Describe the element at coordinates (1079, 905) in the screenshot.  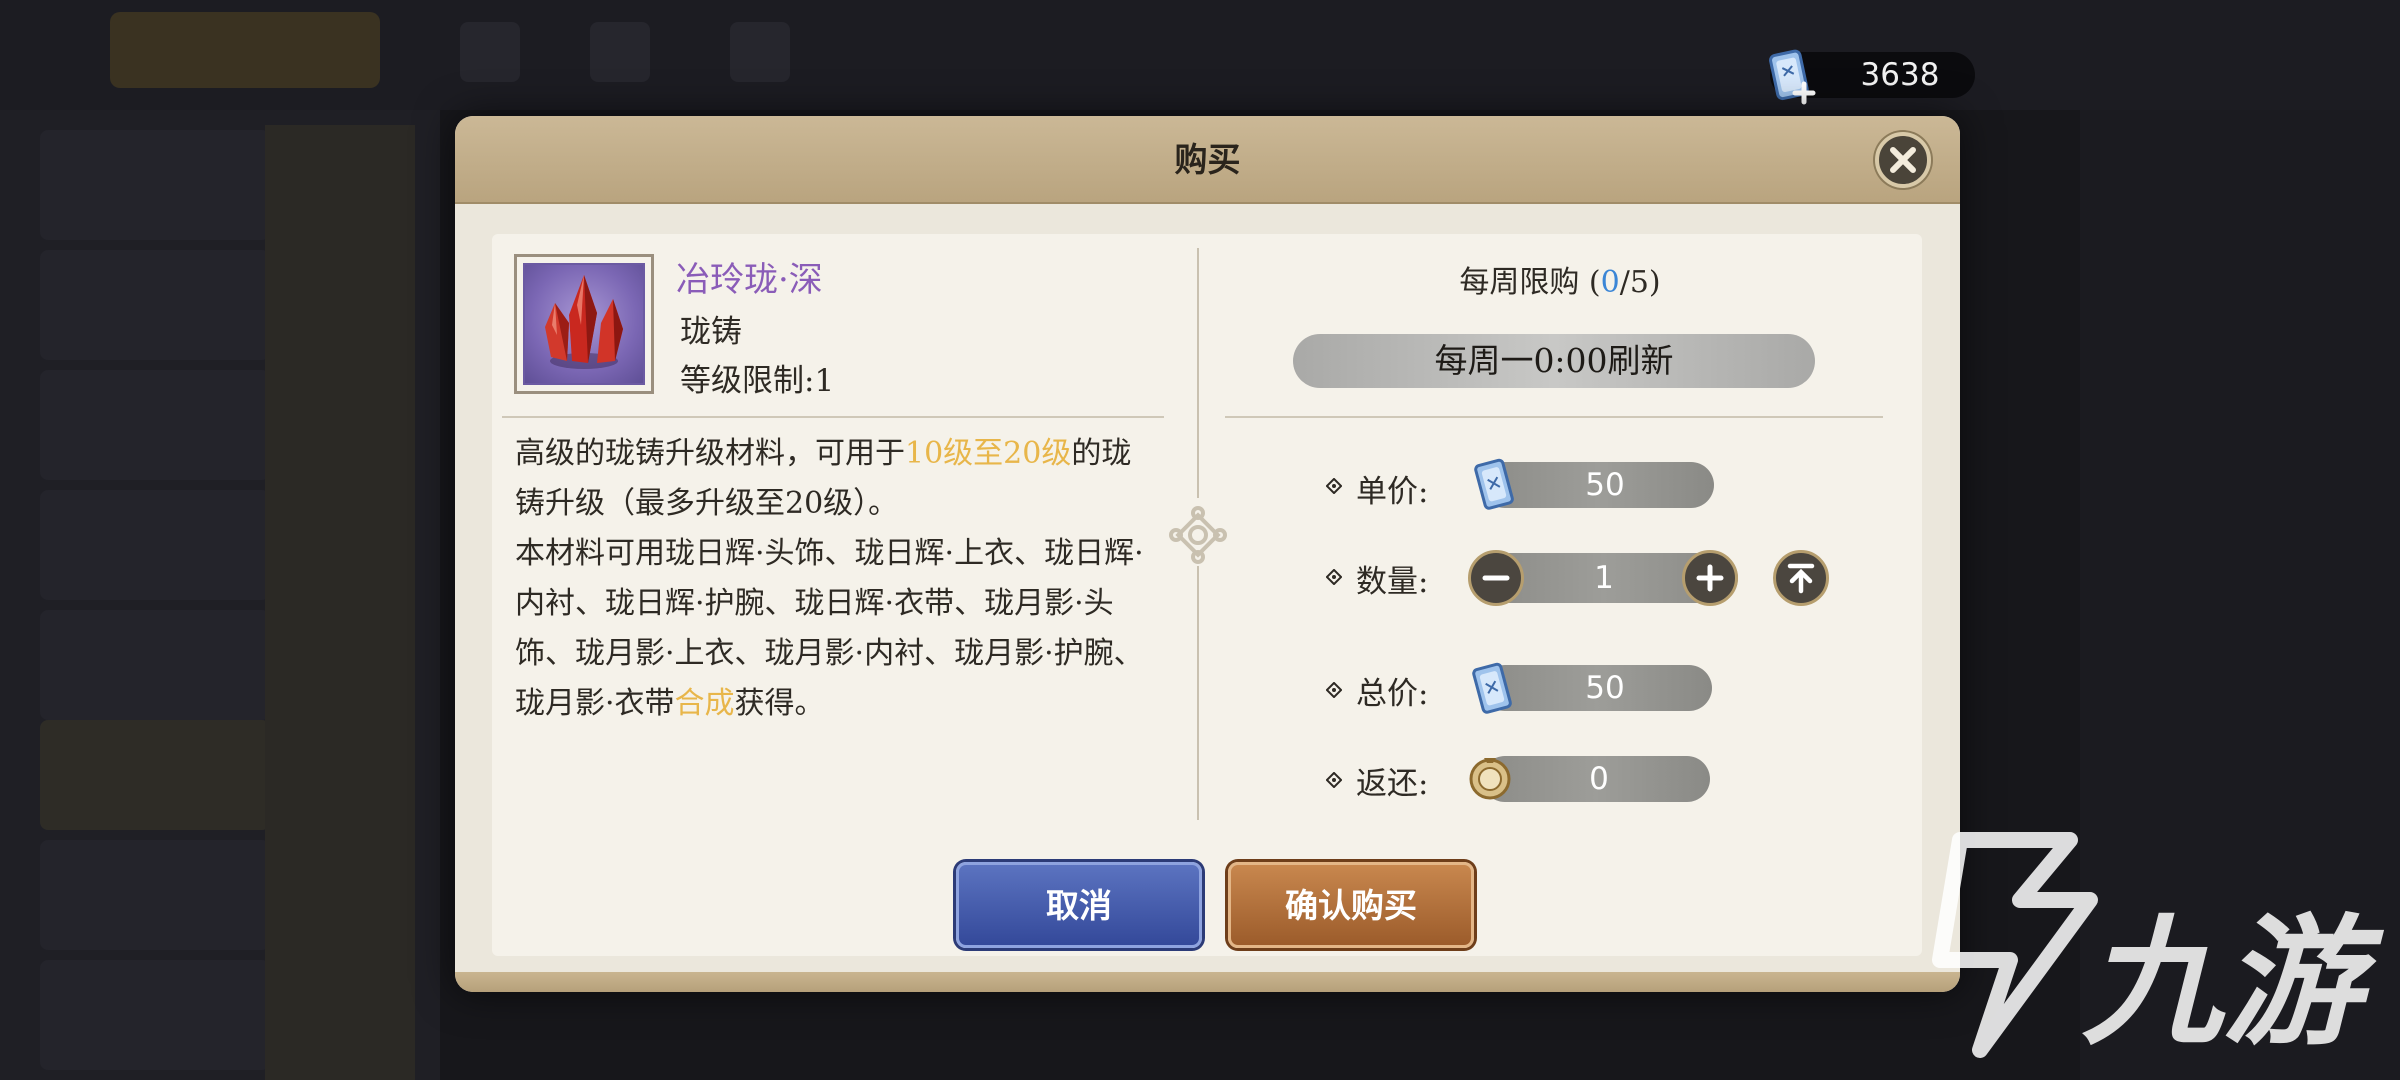
I see `cancel-button: 取消` at that location.